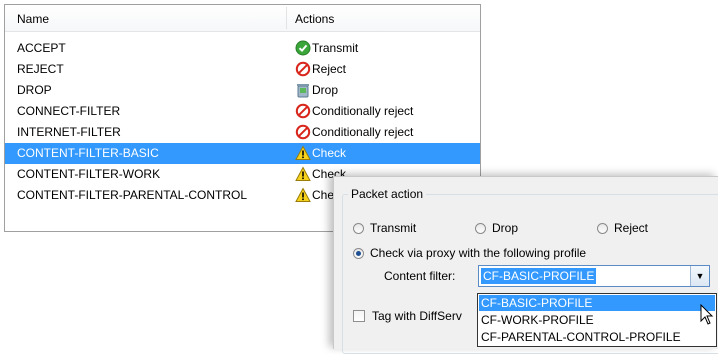  Describe the element at coordinates (242, 69) in the screenshot. I see `list-row: REJECT Reject` at that location.